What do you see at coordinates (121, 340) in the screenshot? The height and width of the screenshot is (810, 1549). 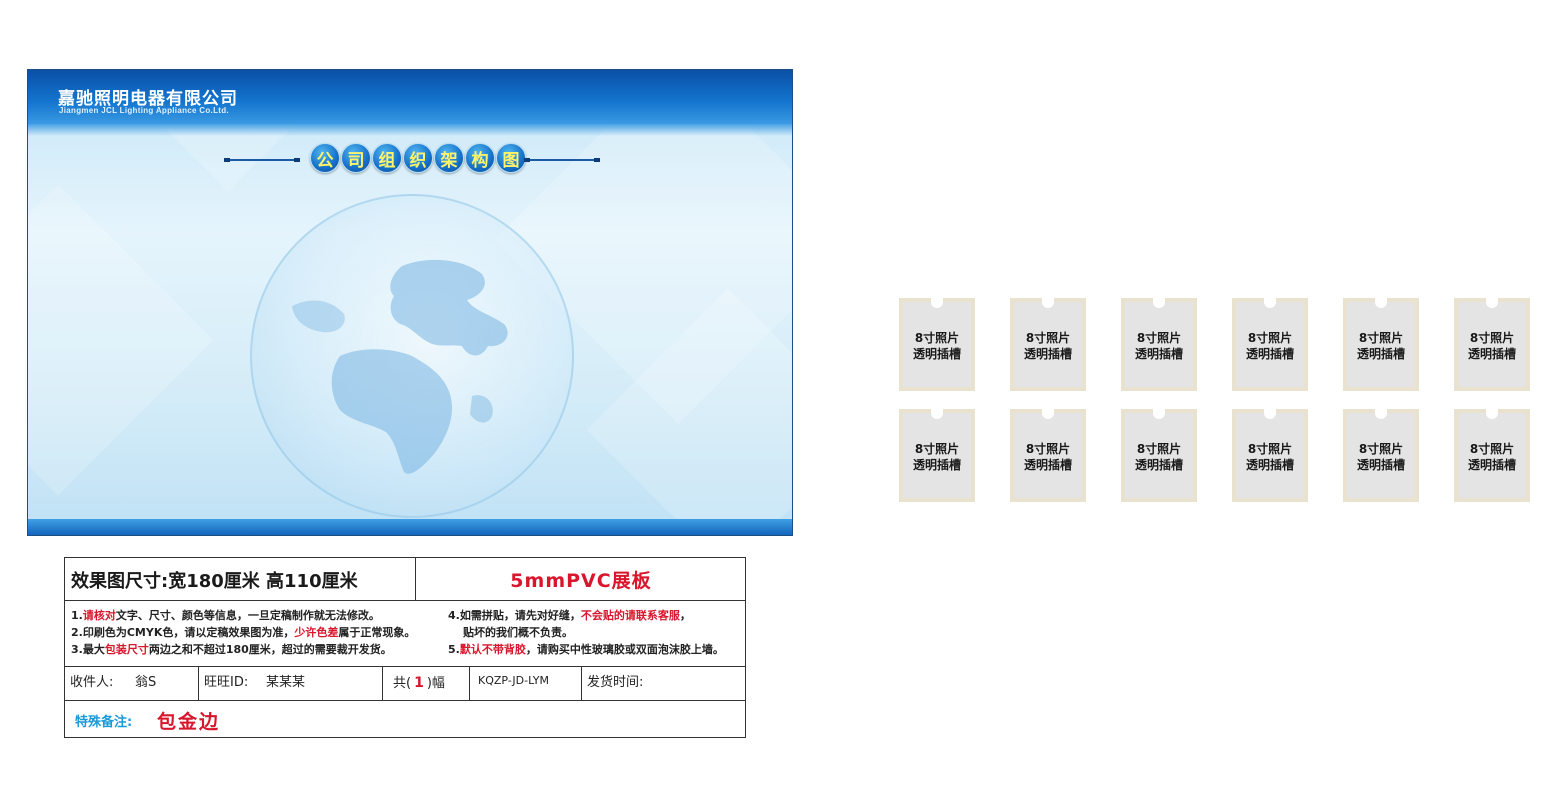 I see `background-diamond` at bounding box center [121, 340].